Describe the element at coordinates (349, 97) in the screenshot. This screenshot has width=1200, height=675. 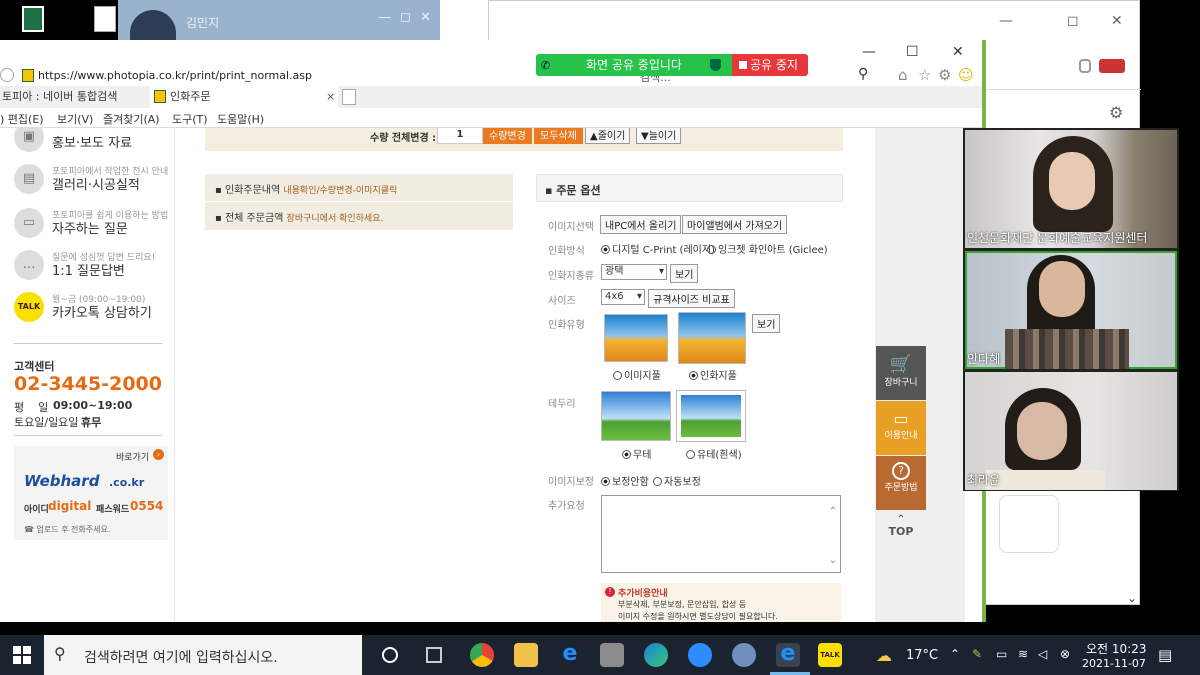
I see `new-tab-icon` at that location.